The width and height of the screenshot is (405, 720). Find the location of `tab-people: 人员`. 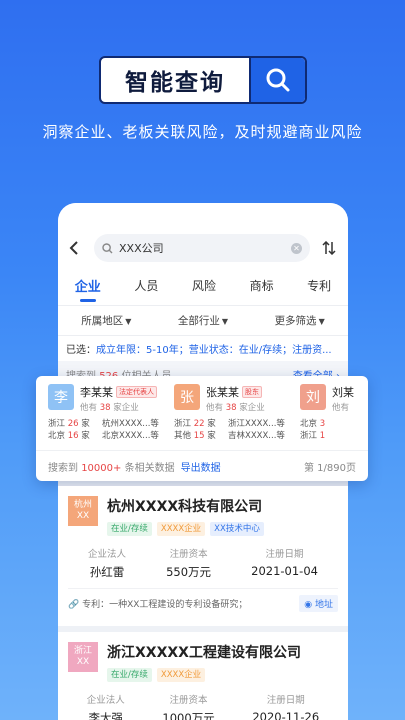

tab-people: 人员 is located at coordinates (146, 285).